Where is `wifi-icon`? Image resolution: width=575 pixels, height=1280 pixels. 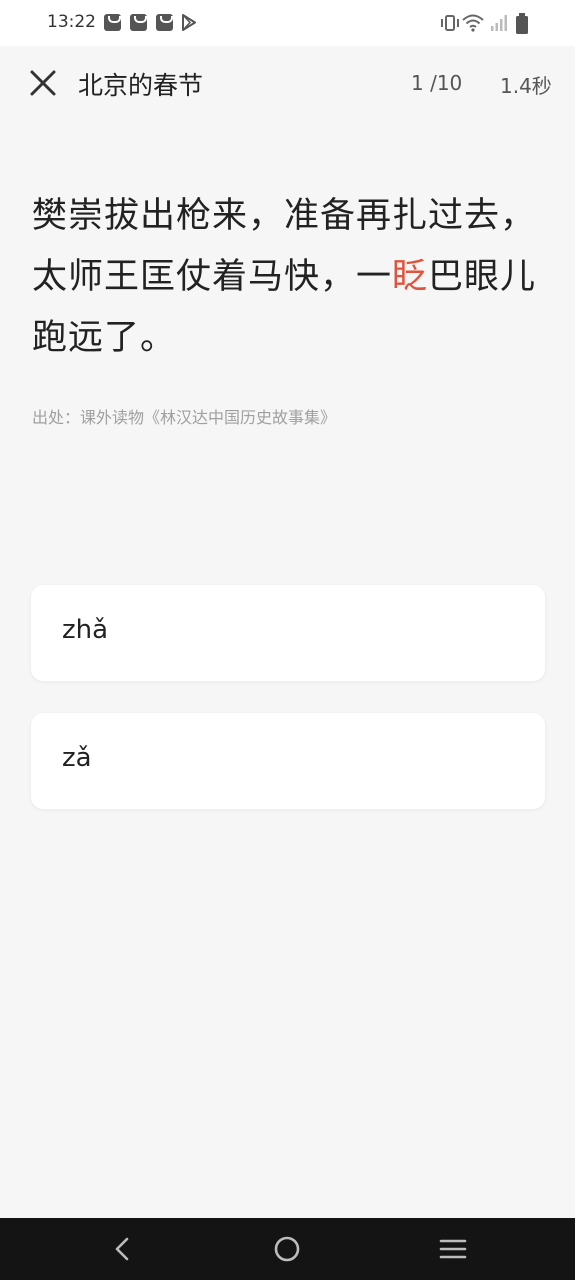 wifi-icon is located at coordinates (473, 23).